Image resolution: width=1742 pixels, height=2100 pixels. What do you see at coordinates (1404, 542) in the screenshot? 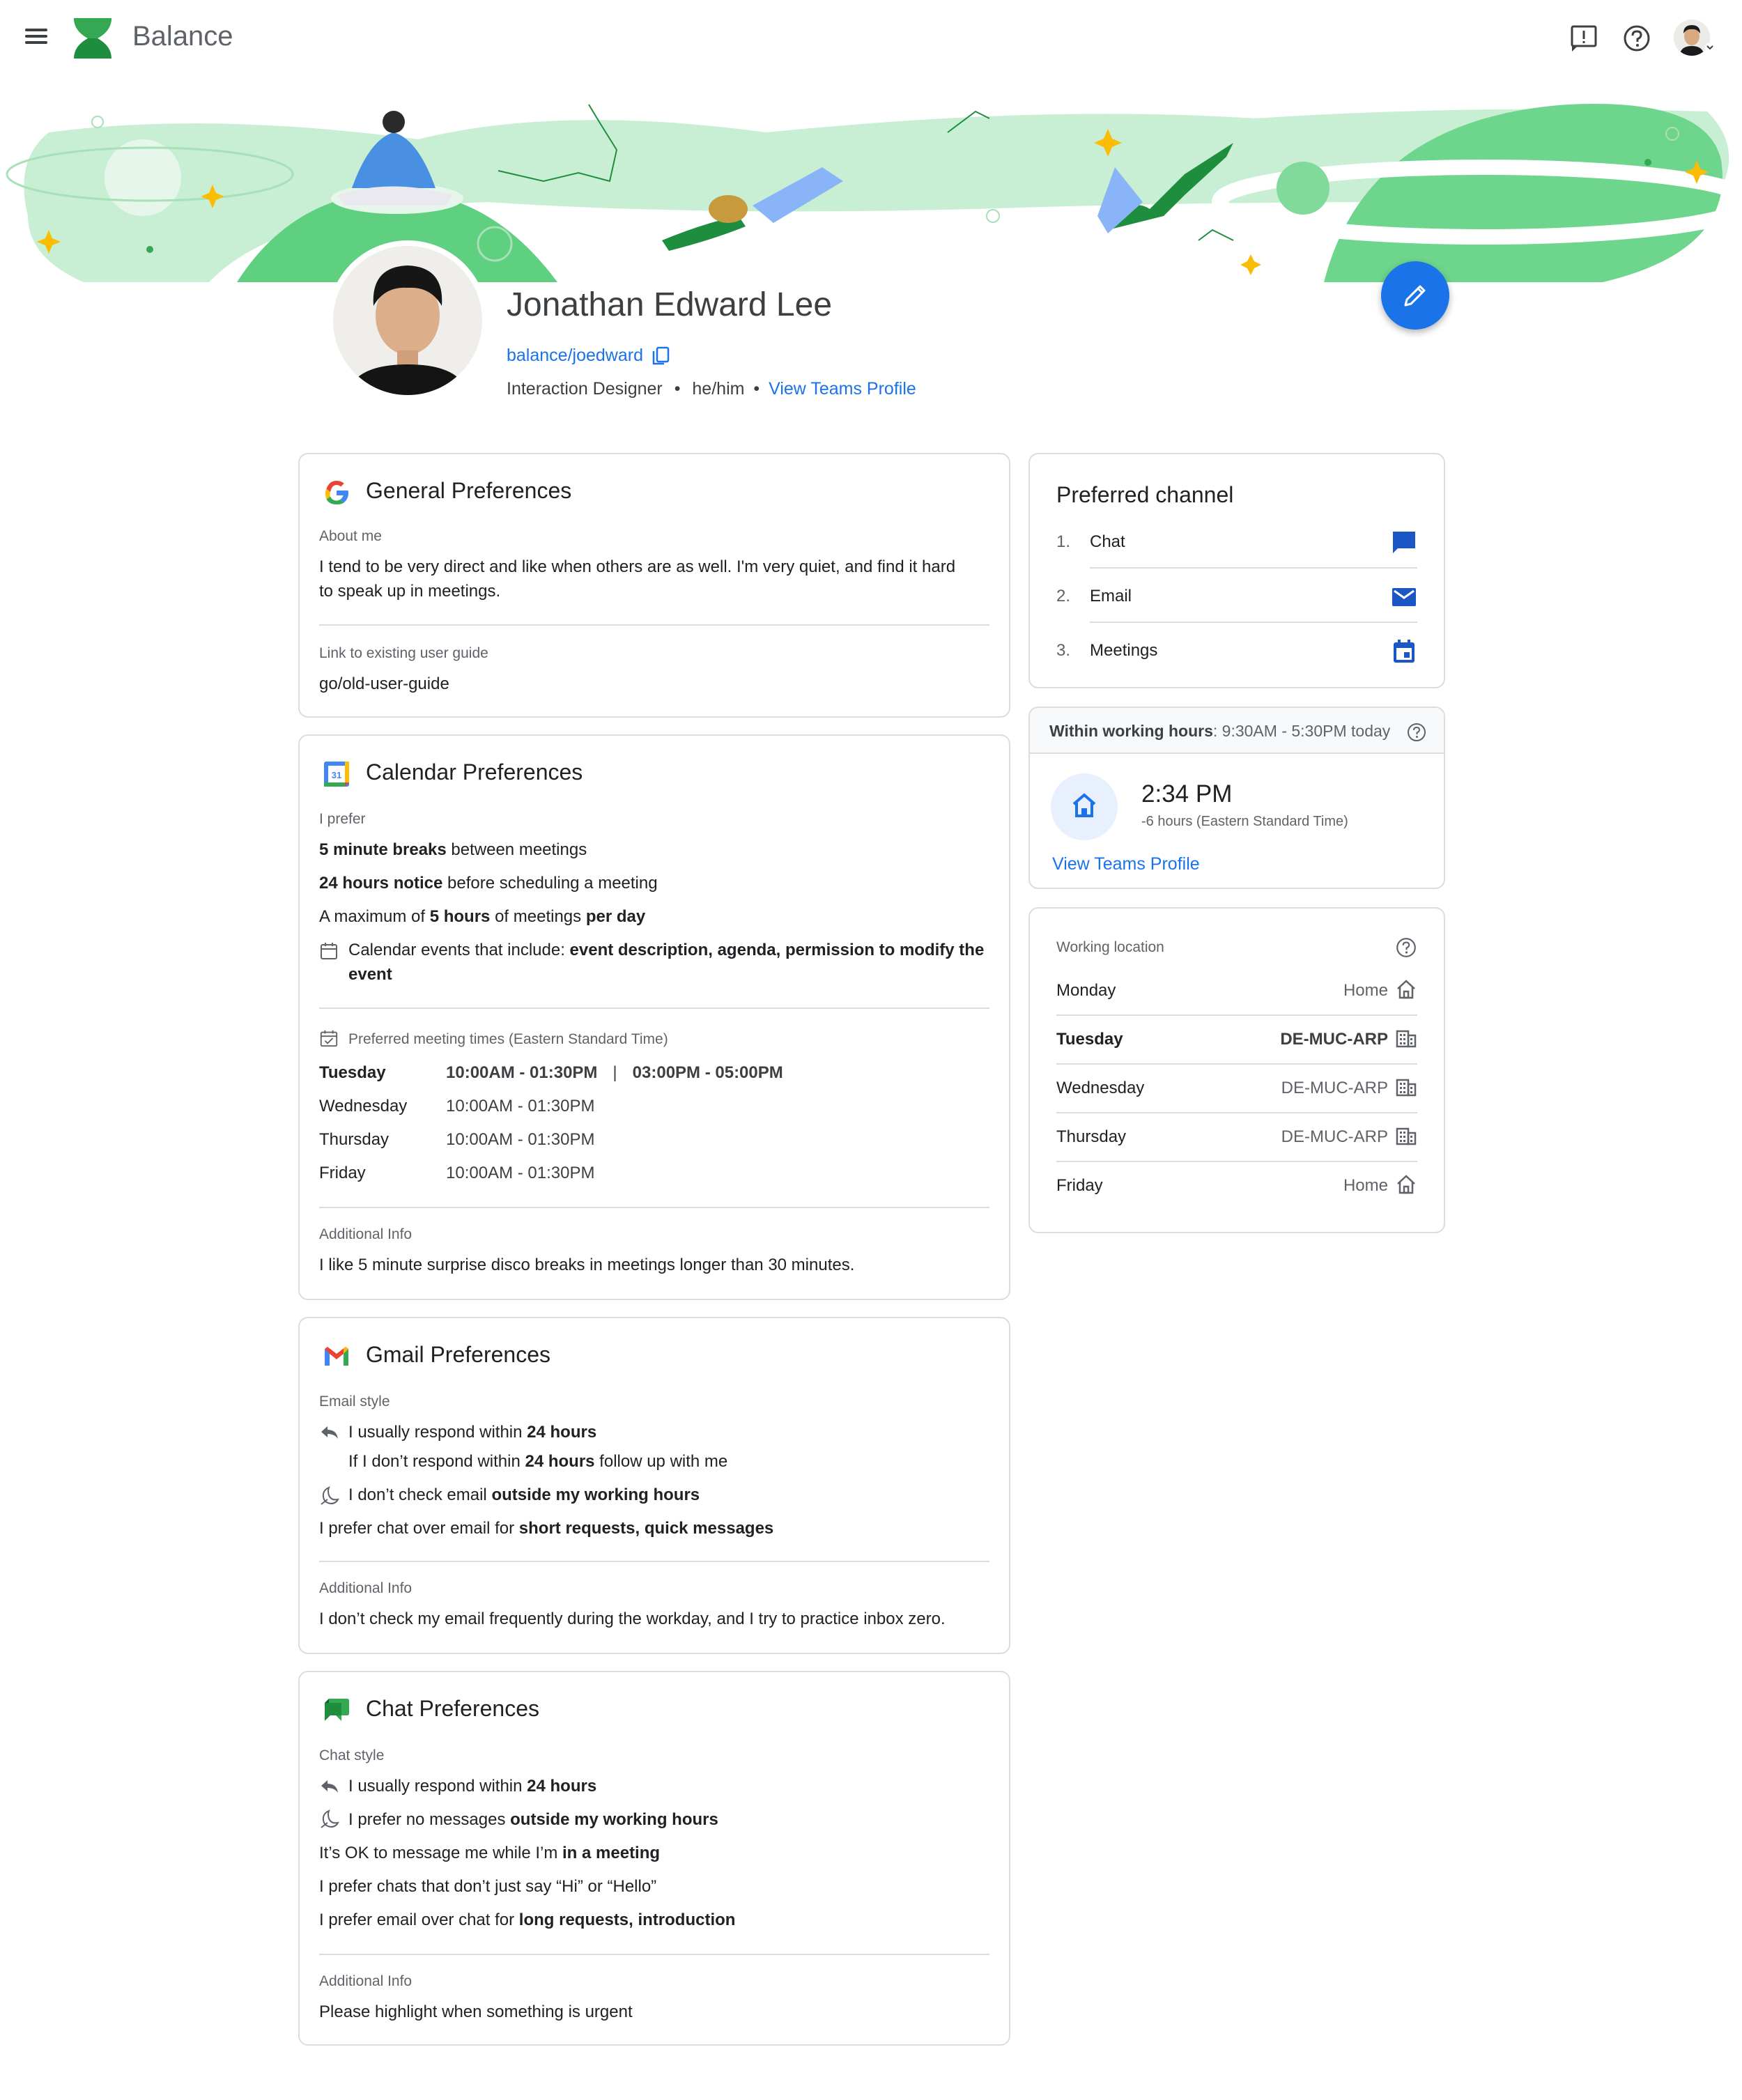
I see `chat-icon` at bounding box center [1404, 542].